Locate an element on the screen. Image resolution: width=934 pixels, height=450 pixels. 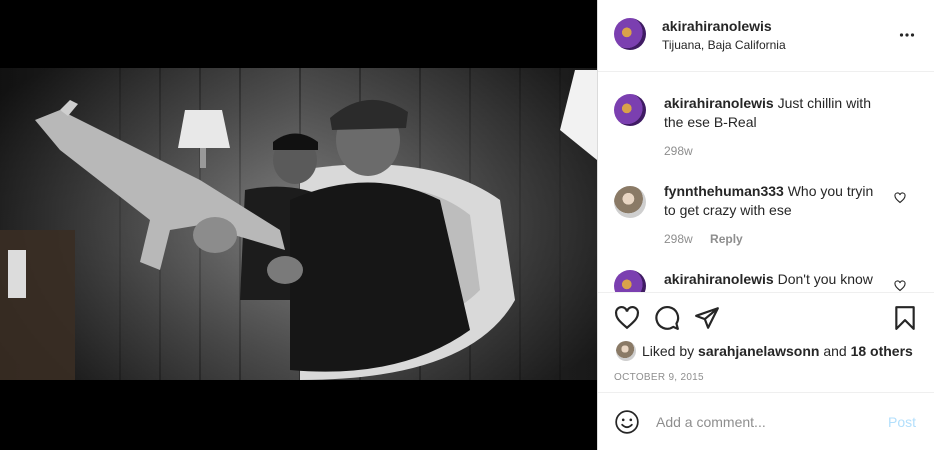
post-comment-button: Post is located at coordinates (902, 422).